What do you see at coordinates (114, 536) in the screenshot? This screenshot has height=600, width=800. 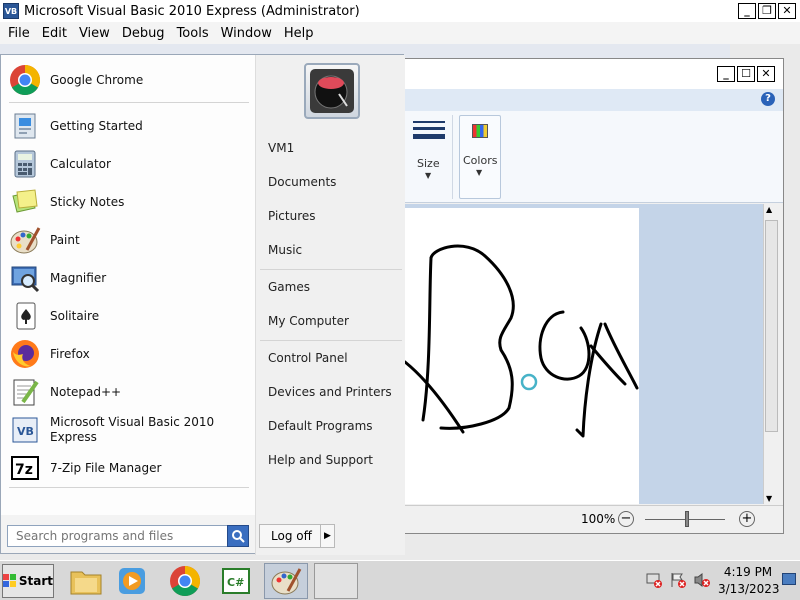 I see `search-input` at bounding box center [114, 536].